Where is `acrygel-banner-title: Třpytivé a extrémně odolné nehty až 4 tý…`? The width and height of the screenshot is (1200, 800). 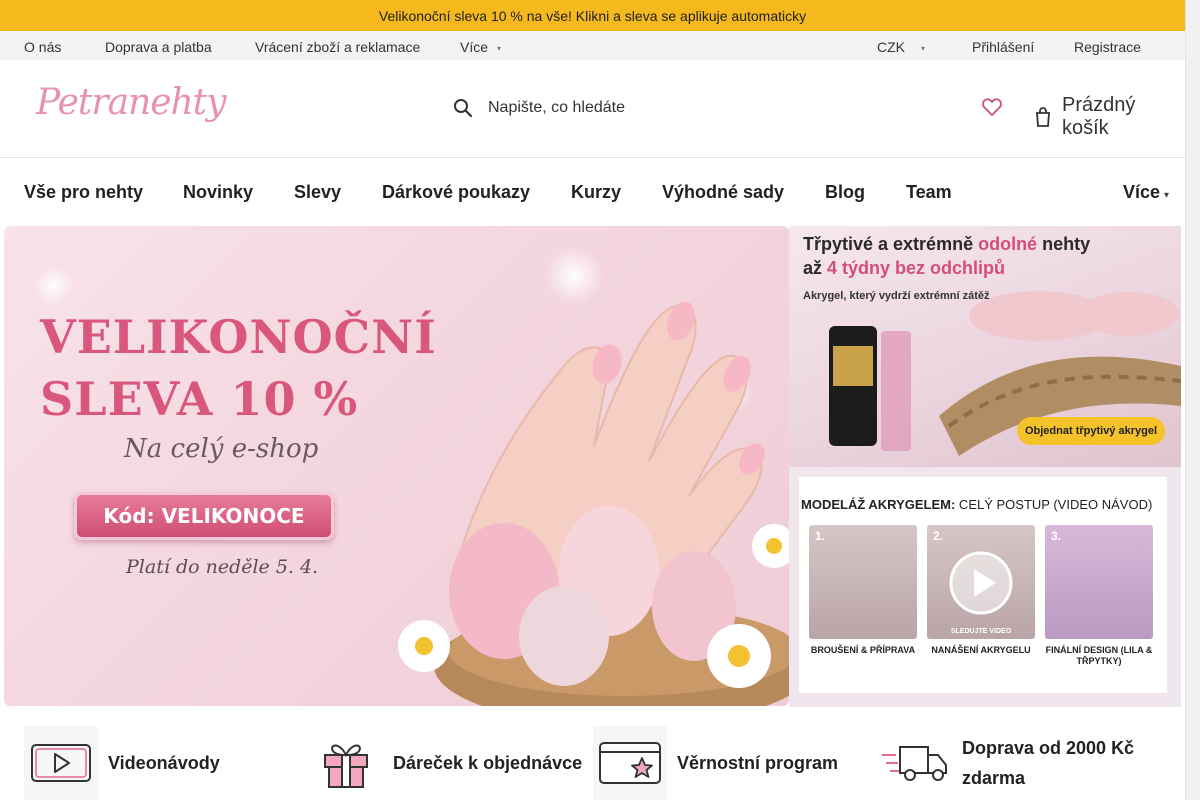
acrygel-banner-title: Třpytivé a extrémně odolné nehty až 4 tý… is located at coordinates (946, 256).